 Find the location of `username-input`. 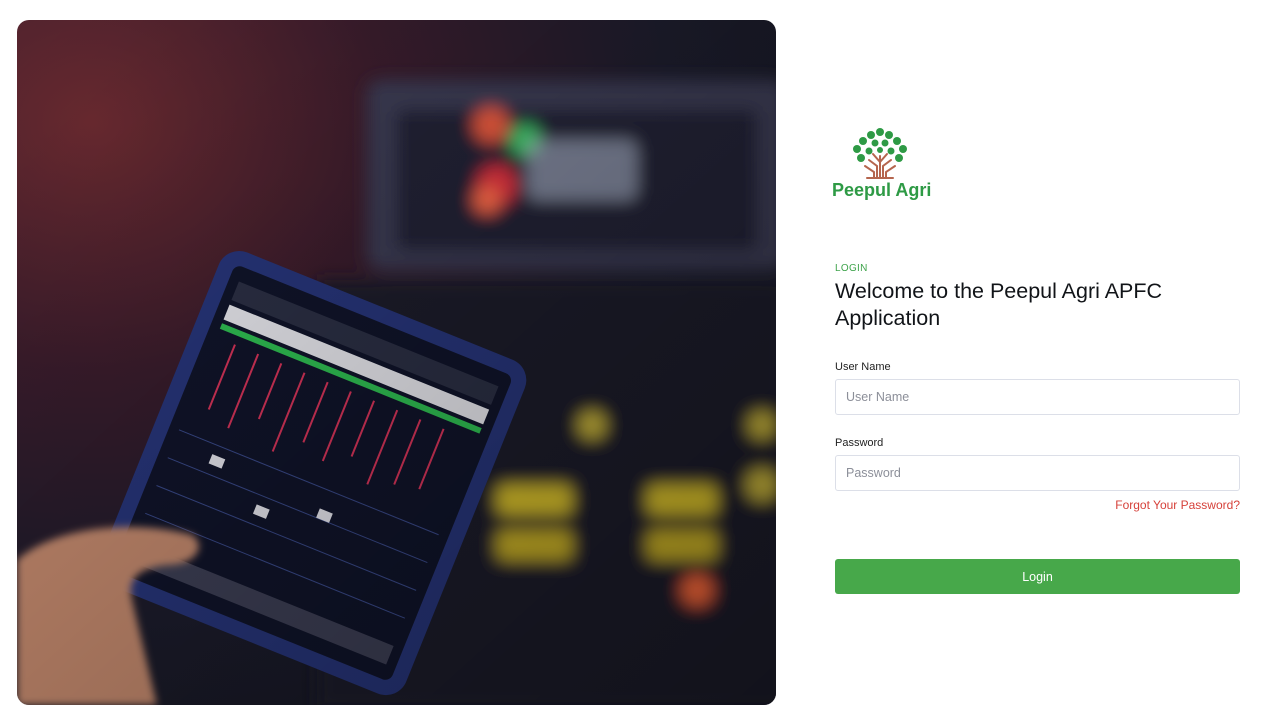

username-input is located at coordinates (1037, 397).